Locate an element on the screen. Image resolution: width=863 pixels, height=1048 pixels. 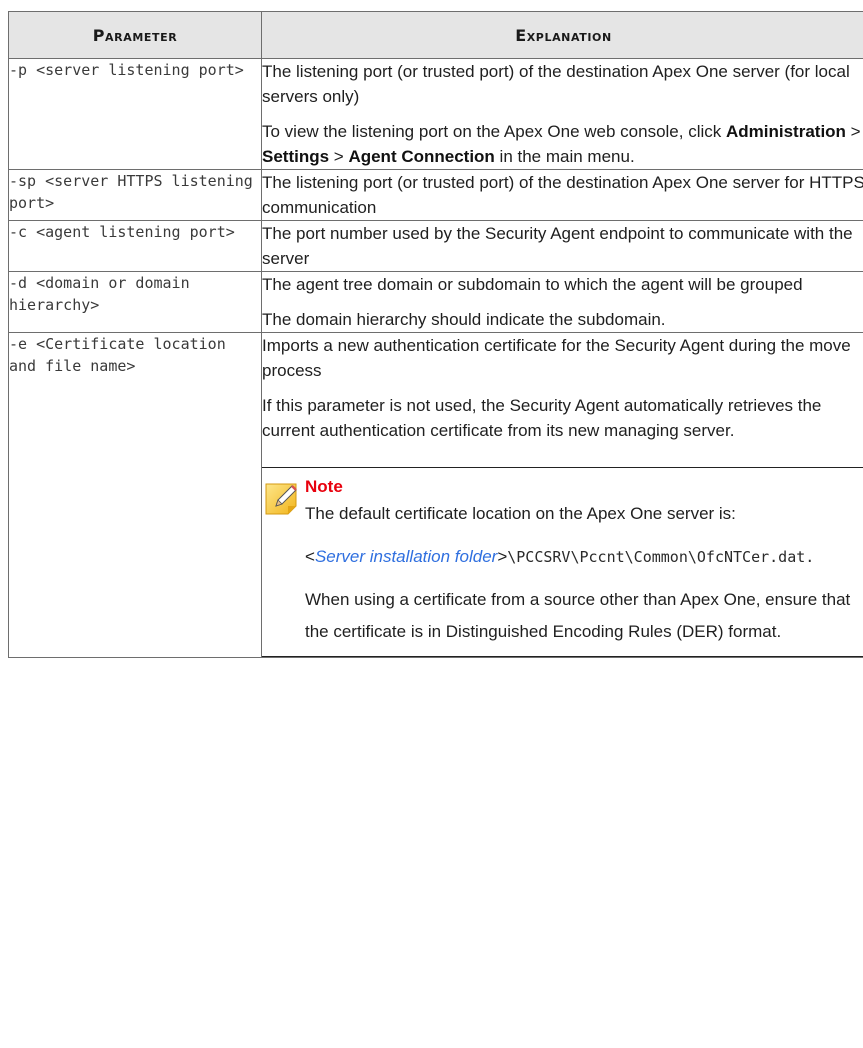
nav-suffix: in the main menu. is located at coordinates (564, 156).